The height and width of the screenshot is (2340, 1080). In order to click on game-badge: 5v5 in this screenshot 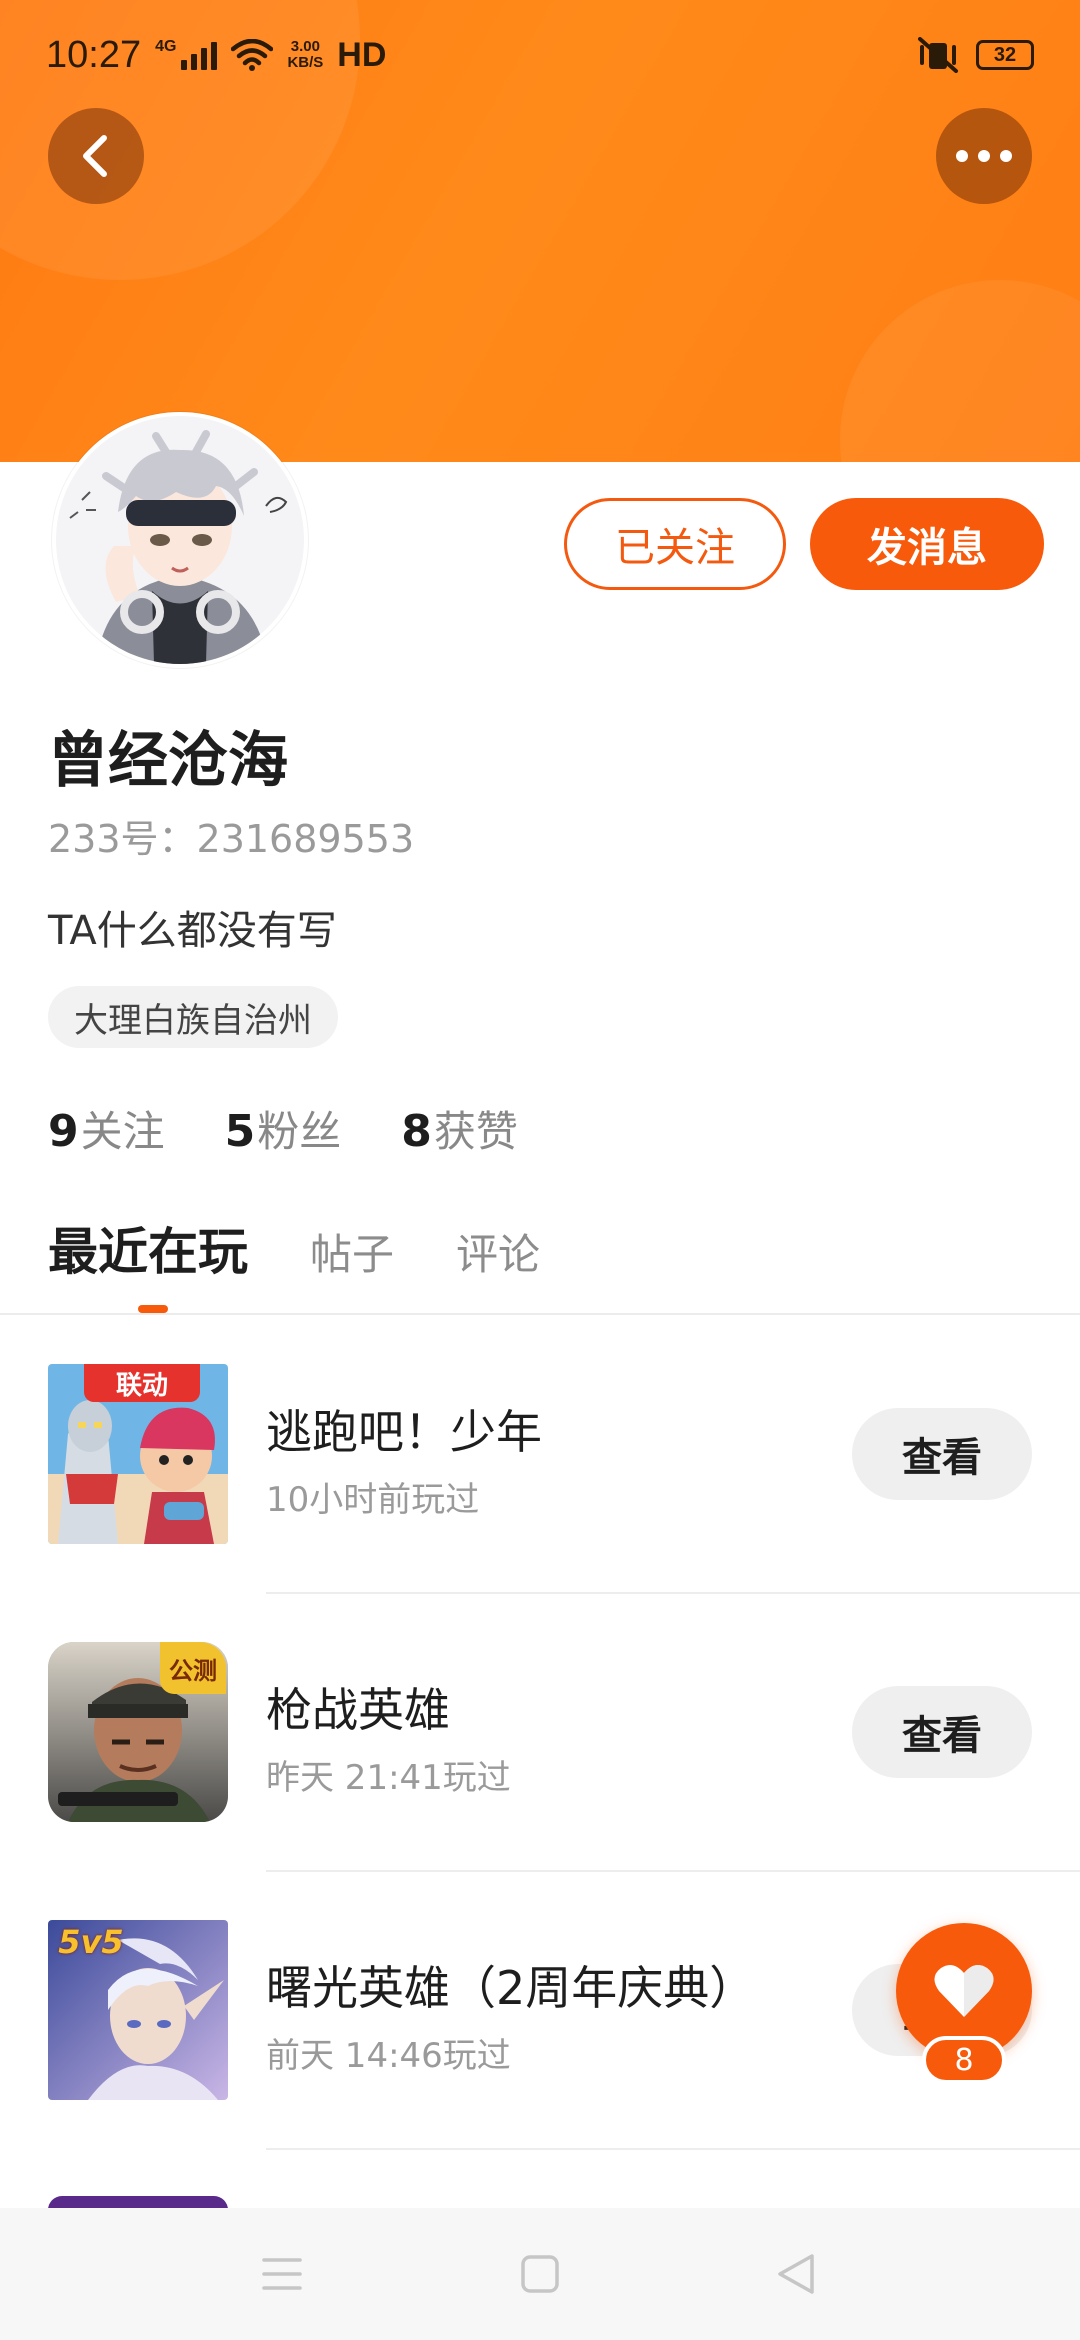, I will do `click(91, 1942)`.